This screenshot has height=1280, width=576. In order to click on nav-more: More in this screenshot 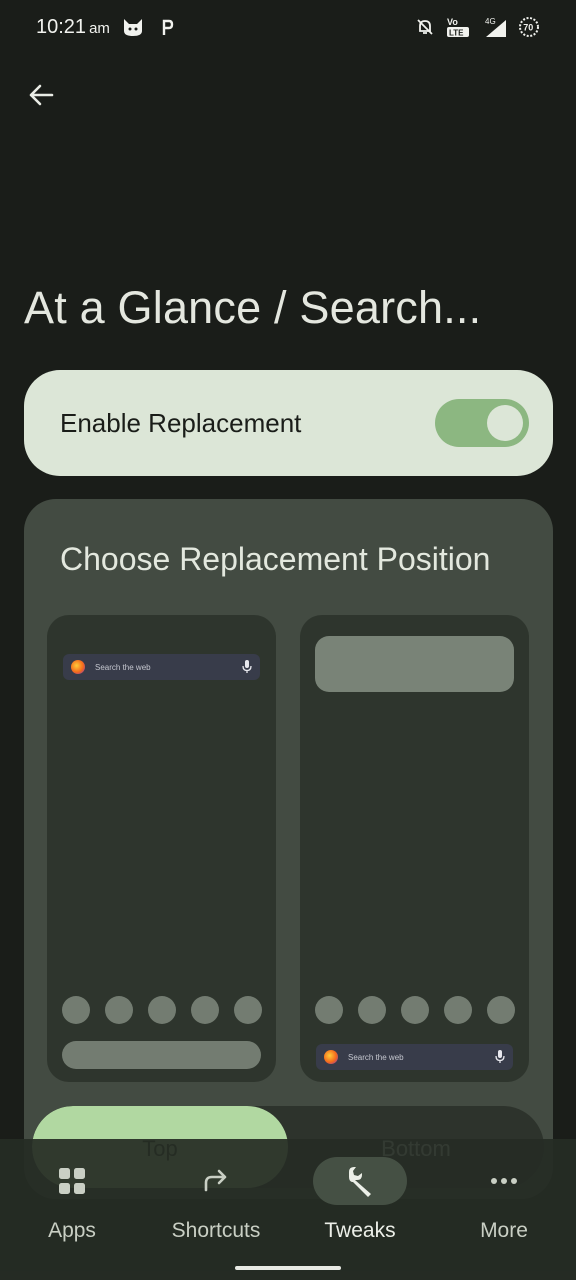, I will do `click(504, 1200)`.